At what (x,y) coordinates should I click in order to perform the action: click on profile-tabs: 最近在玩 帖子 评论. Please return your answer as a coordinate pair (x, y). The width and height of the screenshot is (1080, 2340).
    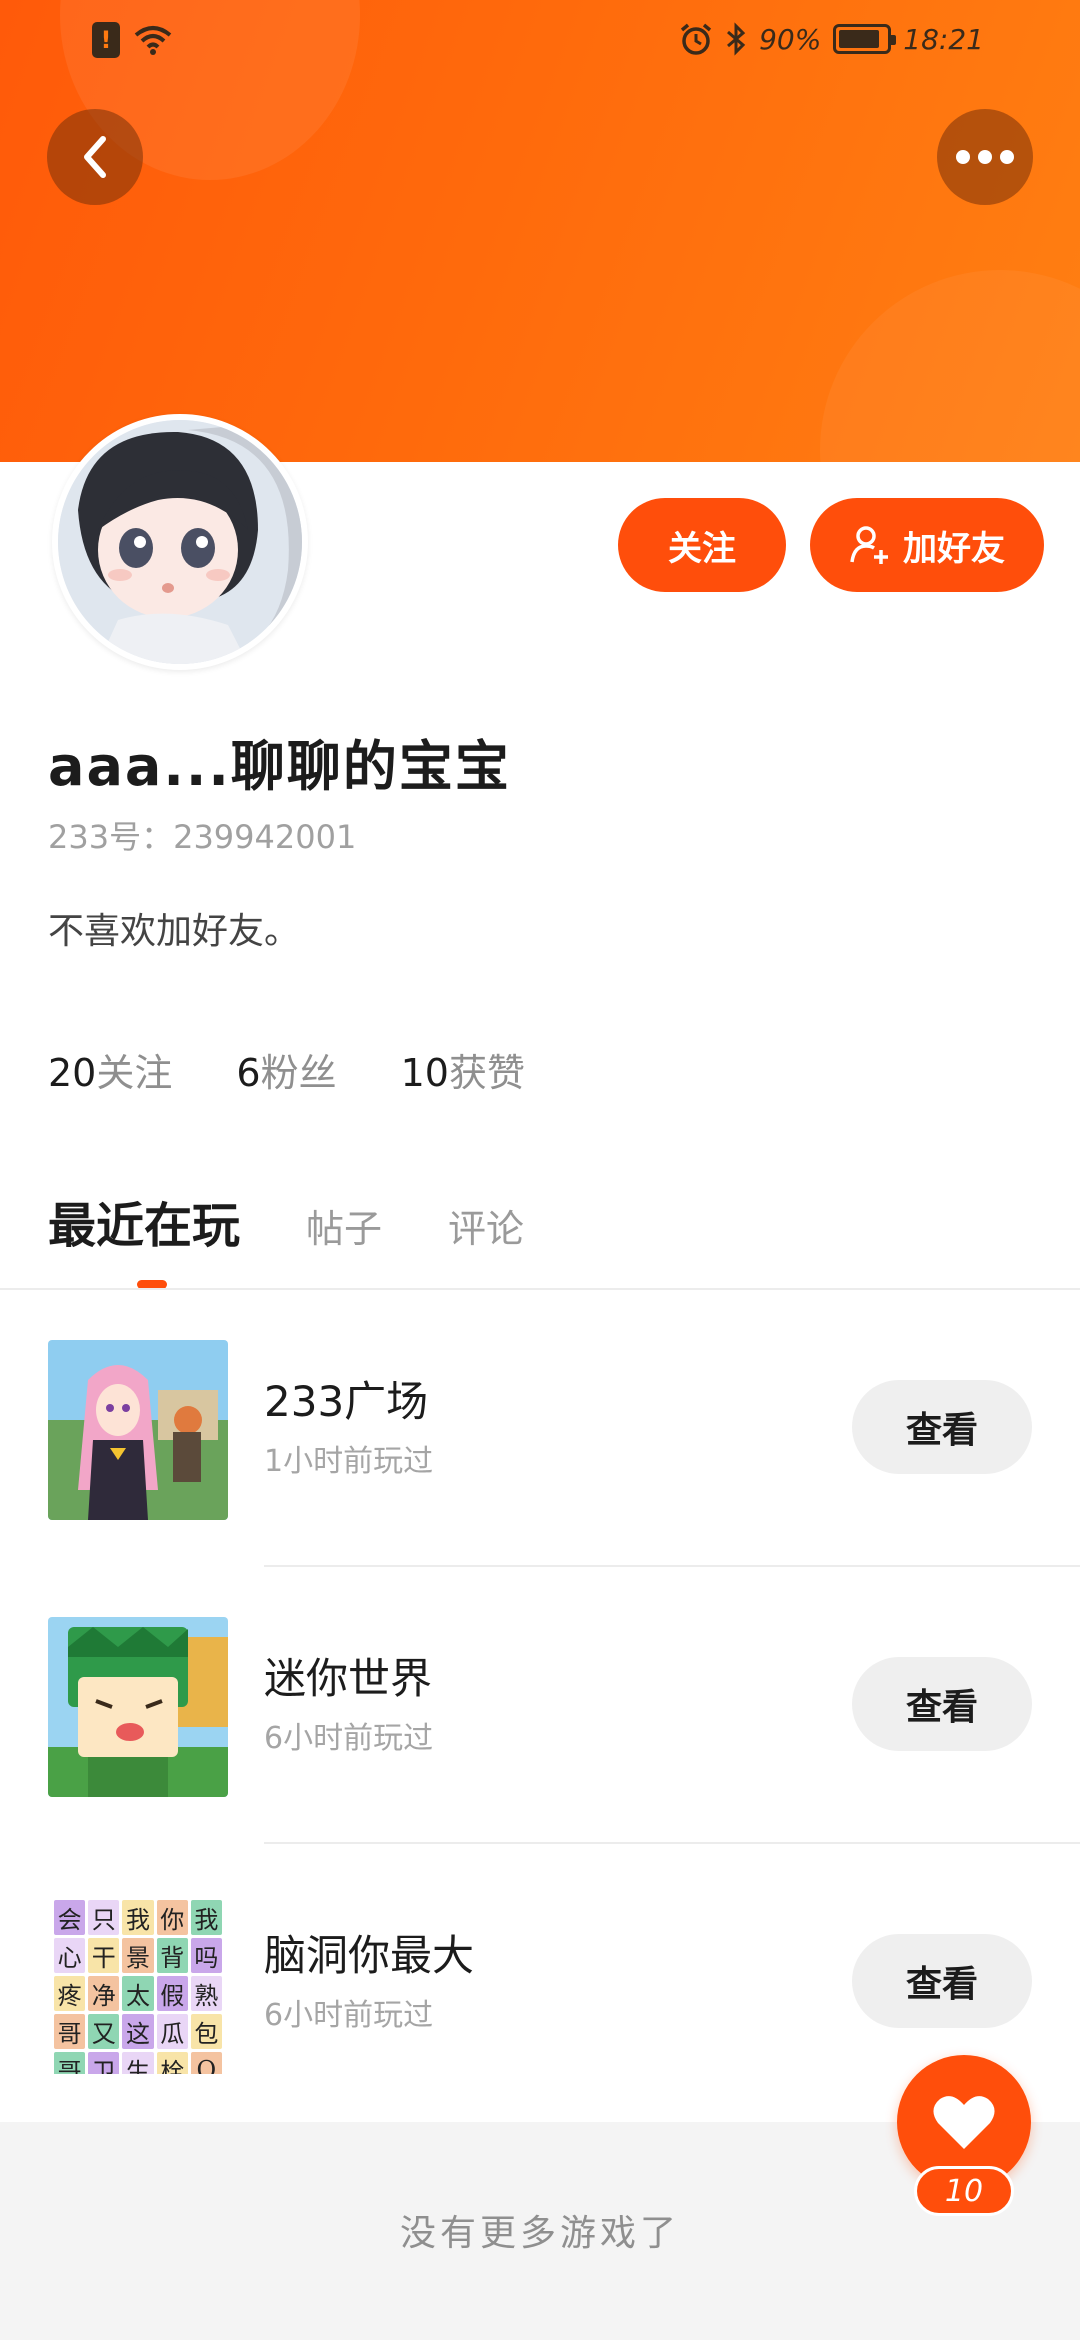
    Looking at the image, I should click on (286, 1221).